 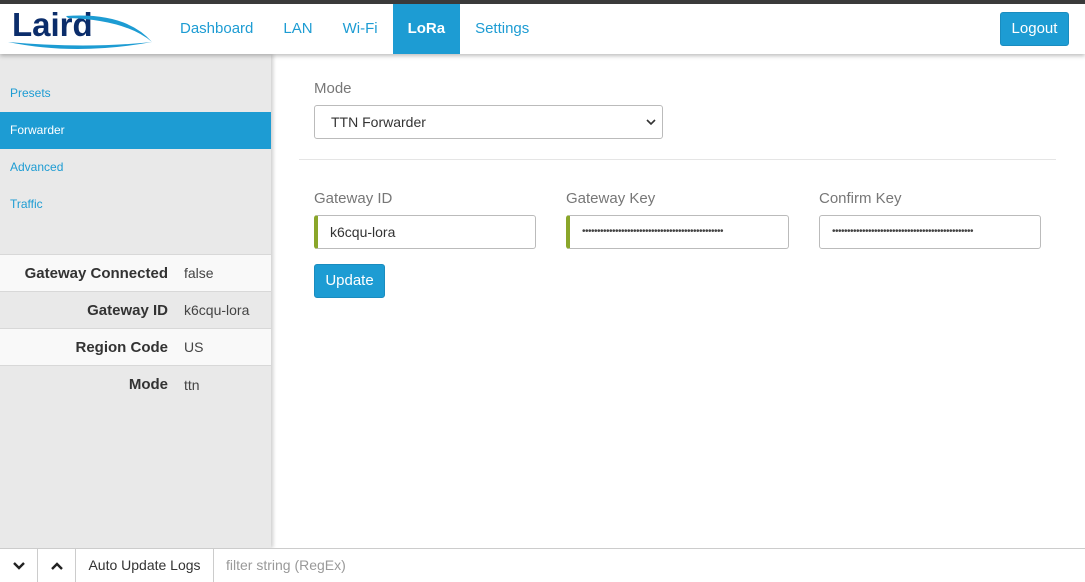 What do you see at coordinates (297, 29) in the screenshot?
I see `nav-lan: LAN` at bounding box center [297, 29].